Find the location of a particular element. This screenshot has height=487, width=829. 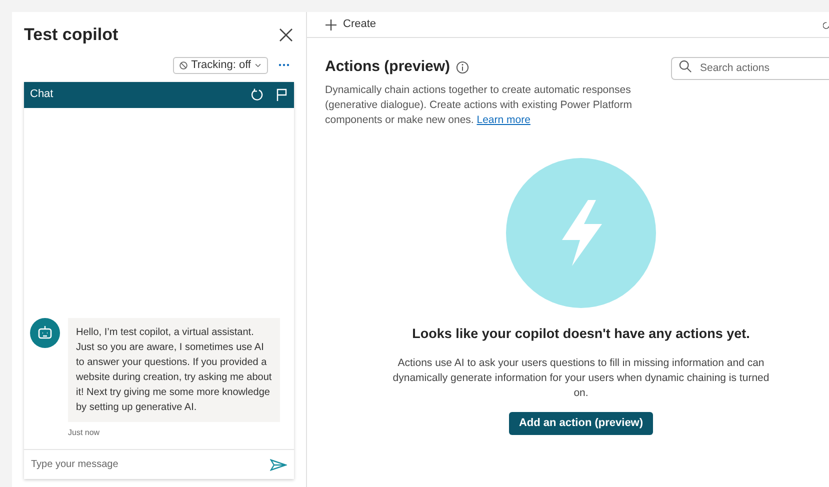

search-icon is located at coordinates (685, 66).